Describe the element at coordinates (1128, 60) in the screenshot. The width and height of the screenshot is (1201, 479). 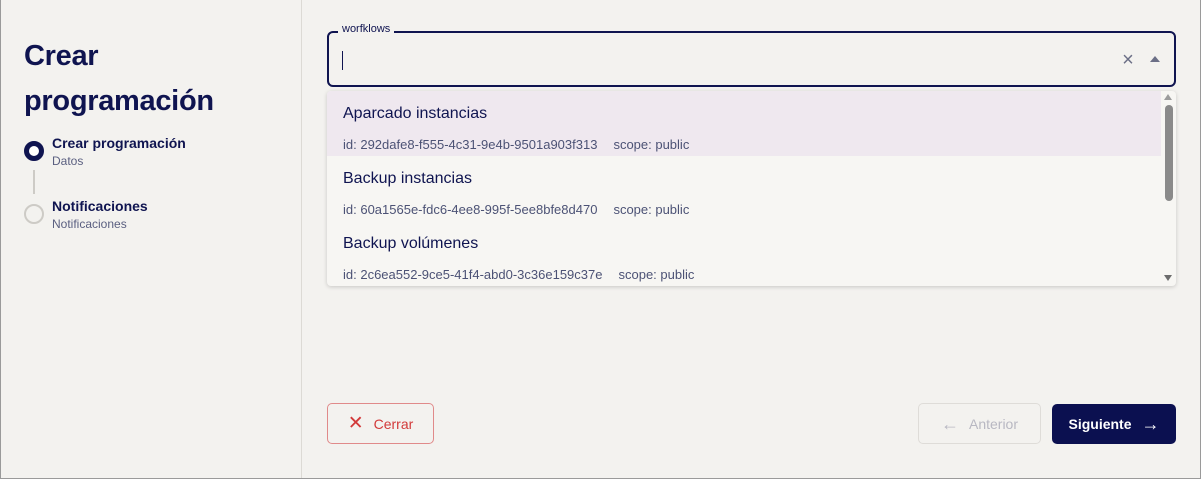
I see `close-icon: ×` at that location.